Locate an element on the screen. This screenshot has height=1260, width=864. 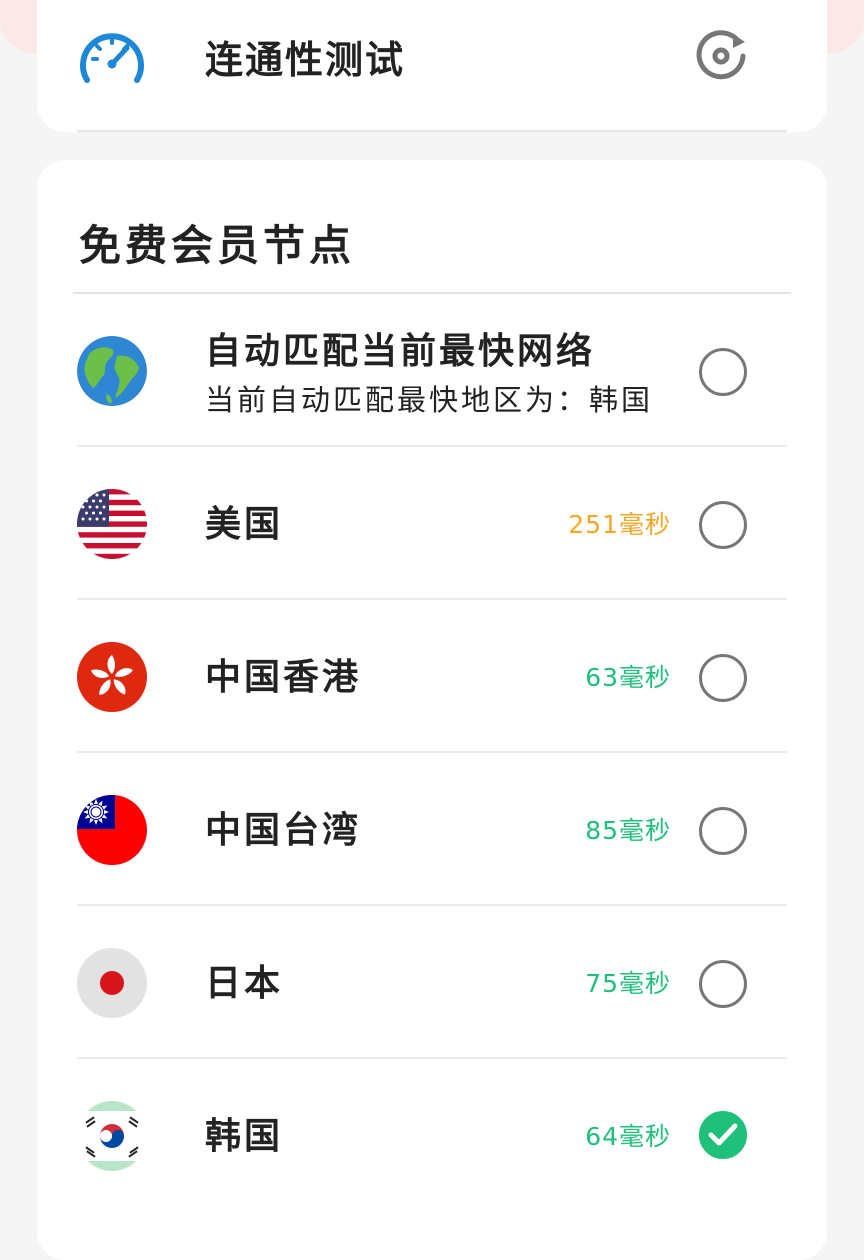
connectivity-test-title: 连通性测试 is located at coordinates (305, 60).